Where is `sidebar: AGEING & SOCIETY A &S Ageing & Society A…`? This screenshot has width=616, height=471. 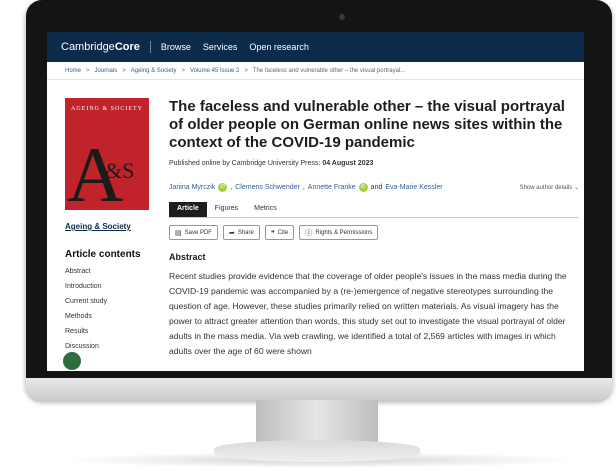
sidebar: AGEING & SOCIETY A &S Ageing & Society A… is located at coordinates (107, 224).